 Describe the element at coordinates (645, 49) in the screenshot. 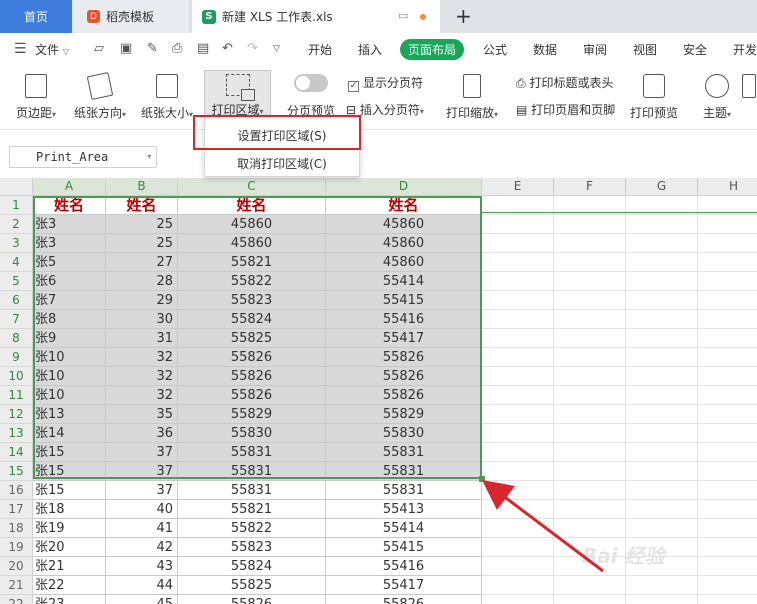

I see `menu-view: 视图` at that location.